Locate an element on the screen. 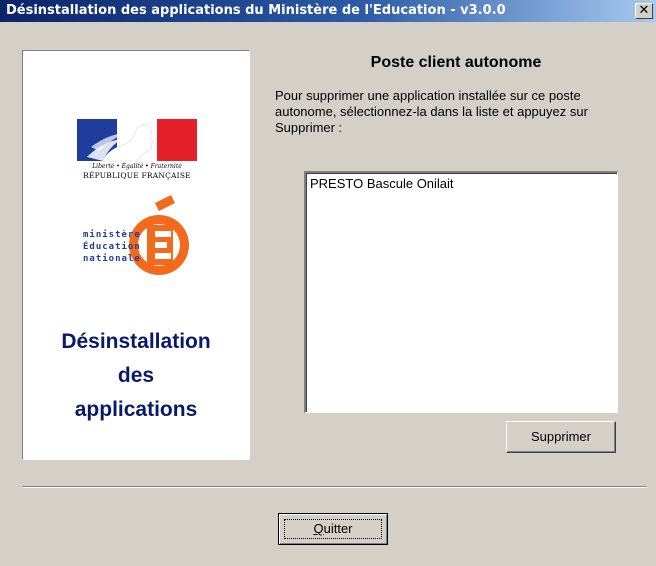 The image size is (656, 566). branding-title-line-3: applications is located at coordinates (136, 409).